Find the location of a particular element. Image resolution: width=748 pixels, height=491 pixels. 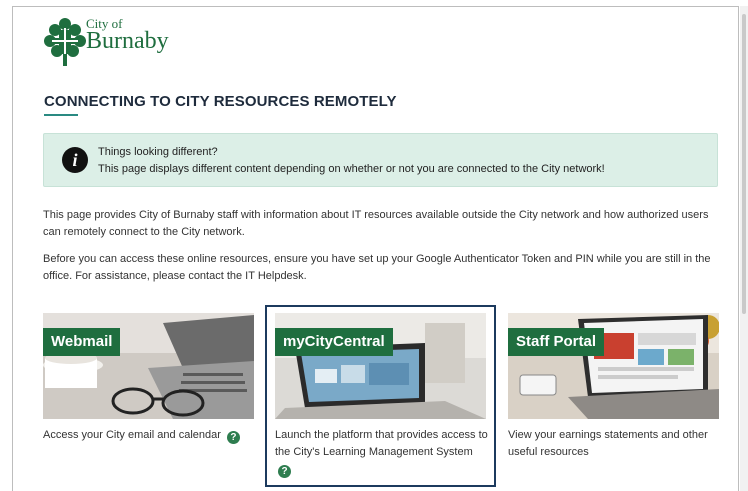

help-icon: ? is located at coordinates (233, 437).